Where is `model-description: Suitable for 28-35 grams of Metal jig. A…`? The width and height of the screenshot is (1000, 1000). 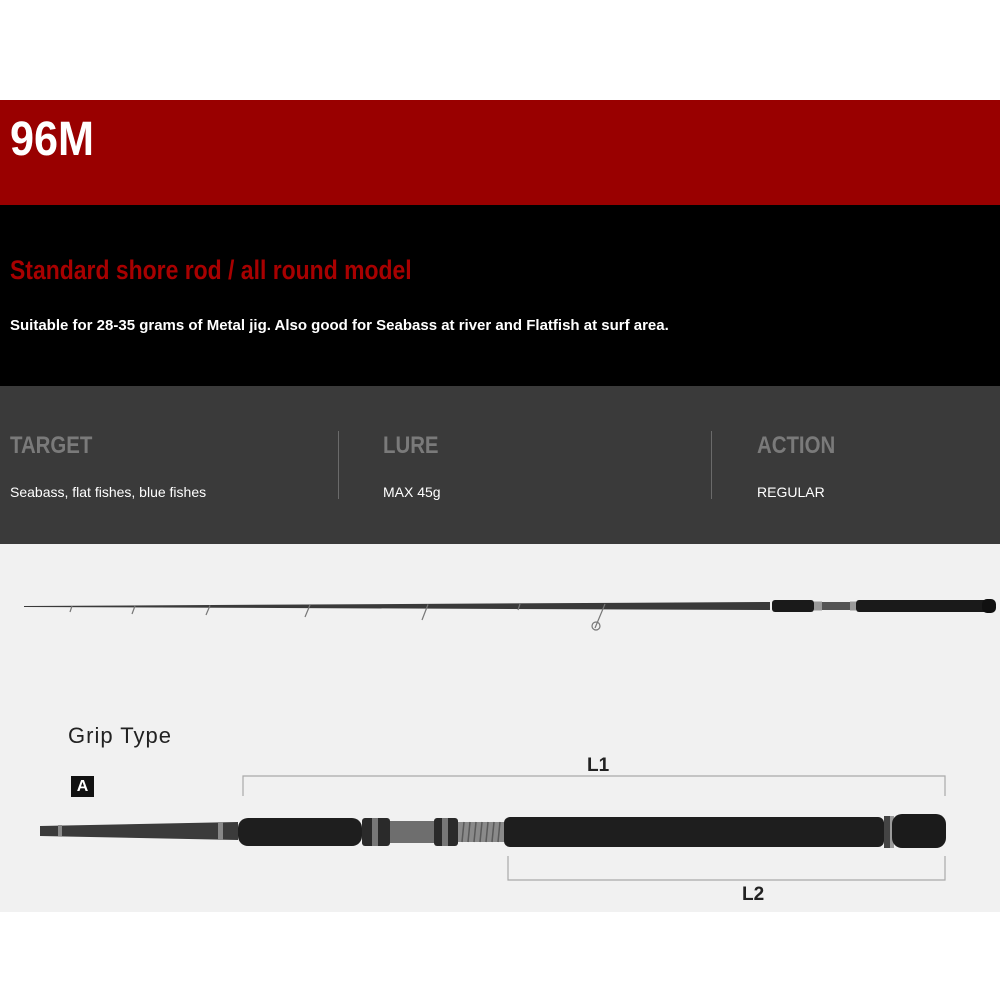 model-description: Suitable for 28-35 grams of Metal jig. A… is located at coordinates (339, 325).